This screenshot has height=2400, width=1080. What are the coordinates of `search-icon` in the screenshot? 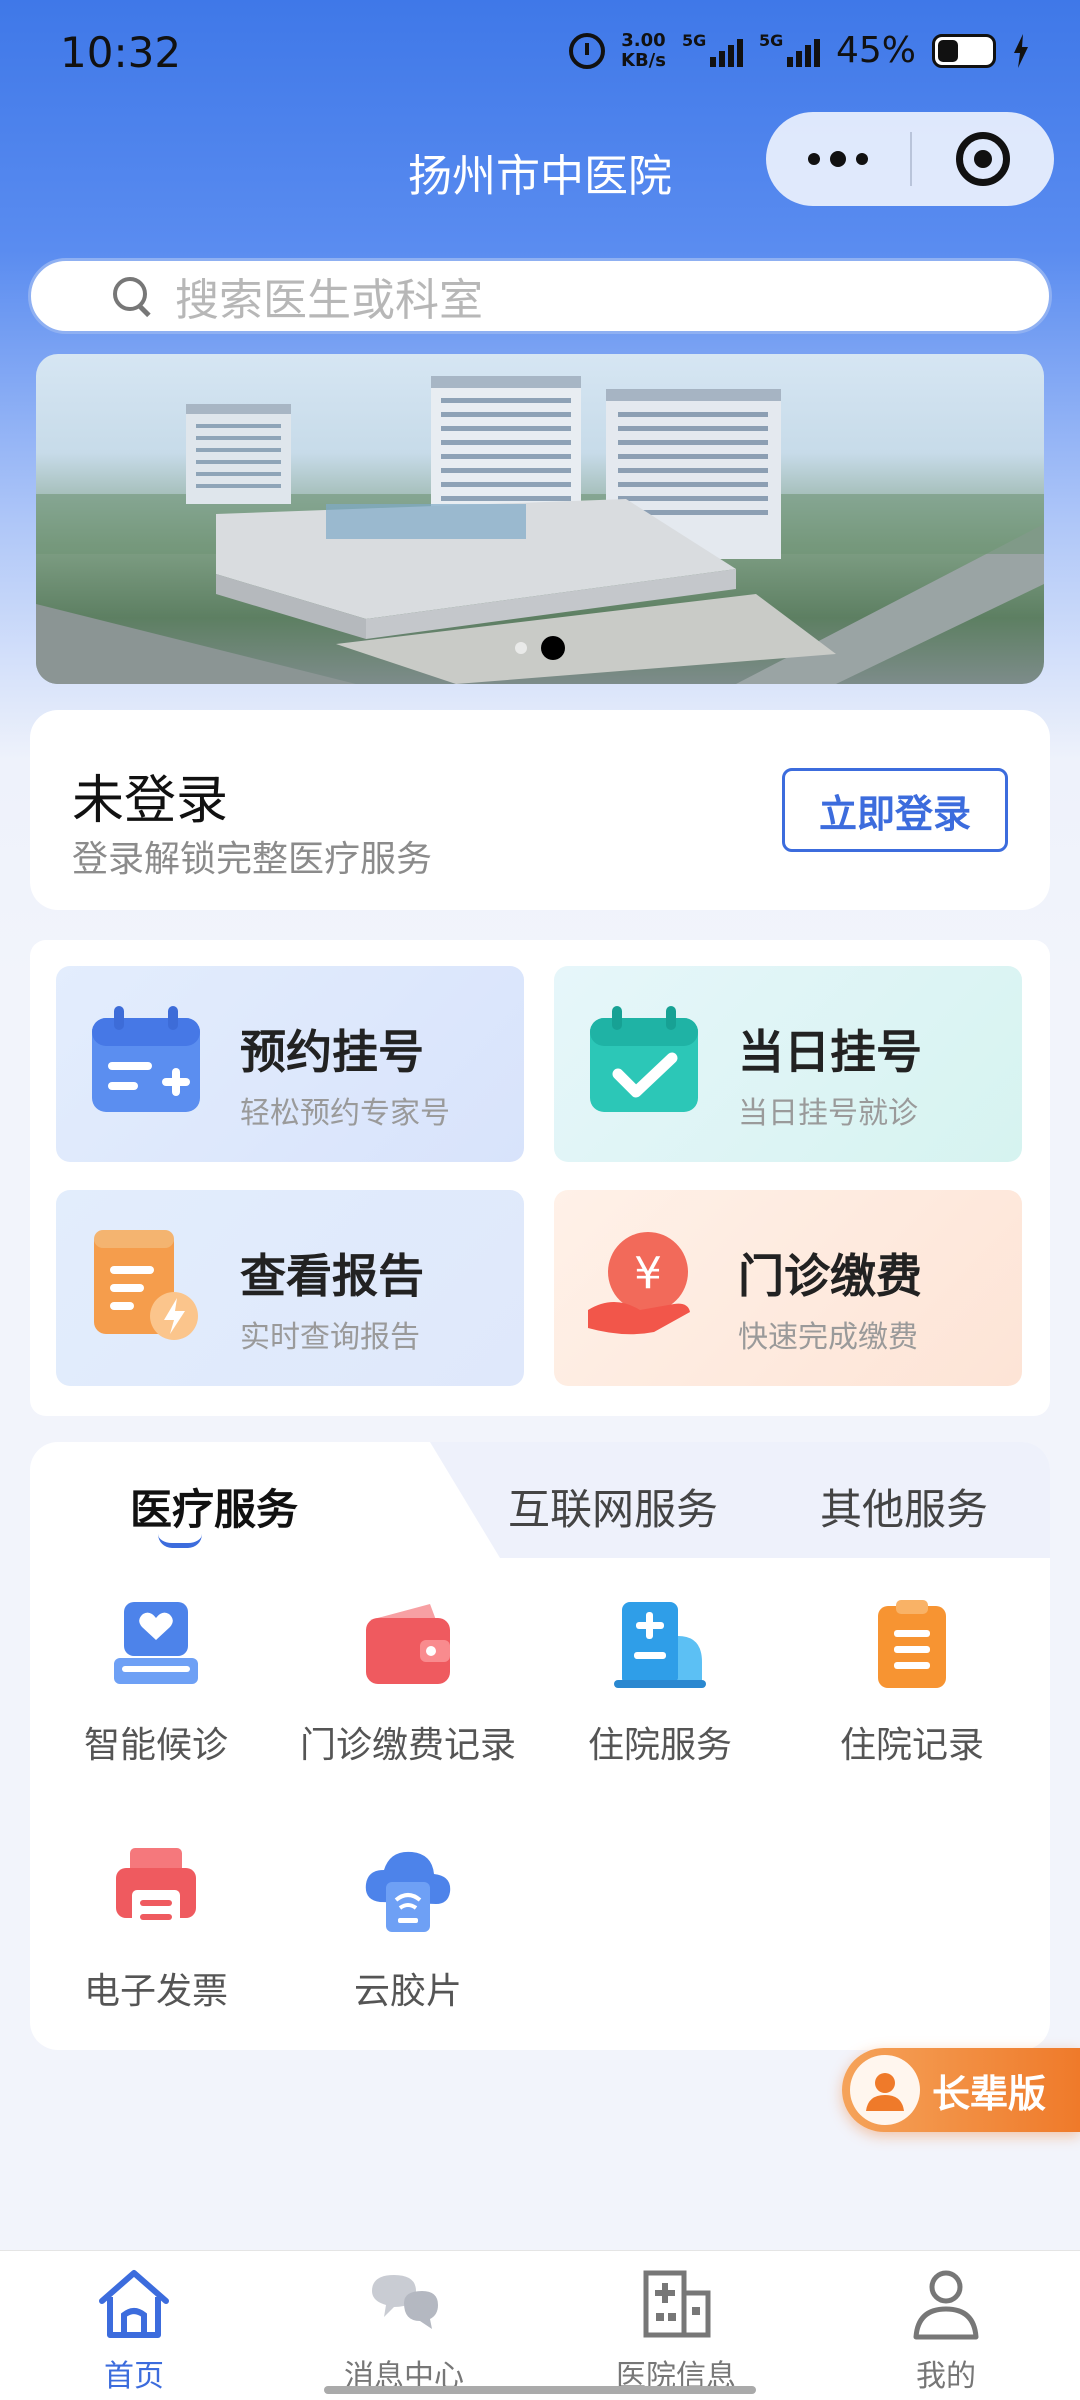 It's located at (132, 296).